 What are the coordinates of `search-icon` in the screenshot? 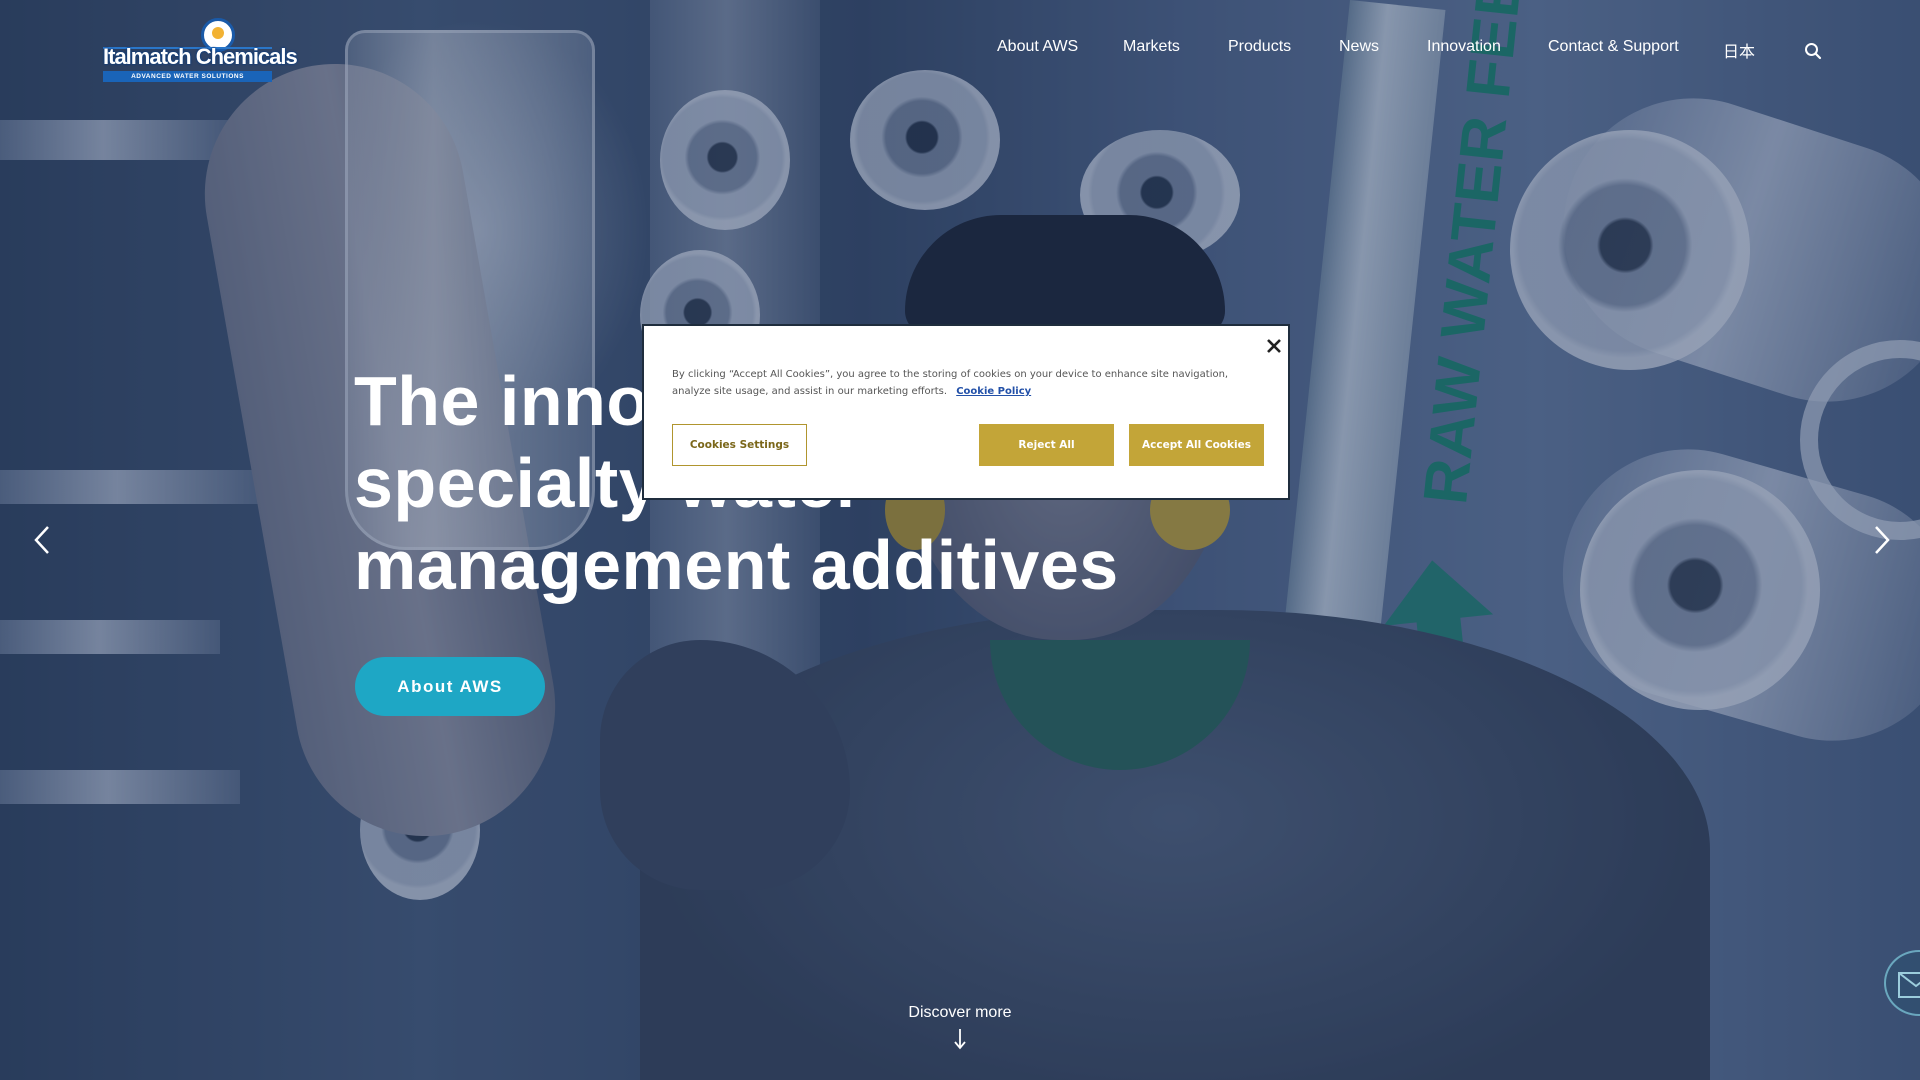 It's located at (1813, 51).